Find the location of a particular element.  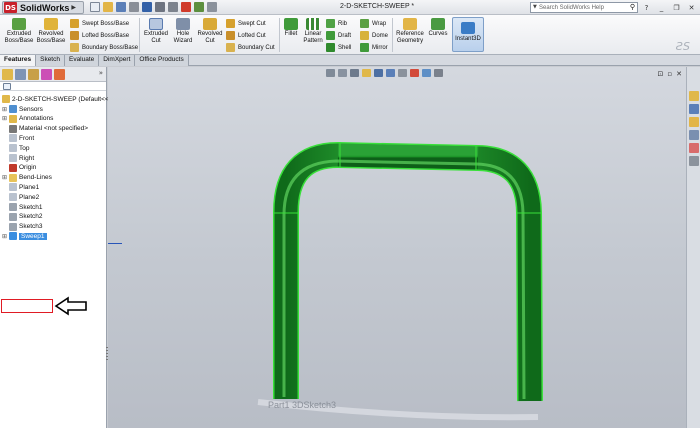

tab-dimxpert: DimXpert is located at coordinates (117, 60).